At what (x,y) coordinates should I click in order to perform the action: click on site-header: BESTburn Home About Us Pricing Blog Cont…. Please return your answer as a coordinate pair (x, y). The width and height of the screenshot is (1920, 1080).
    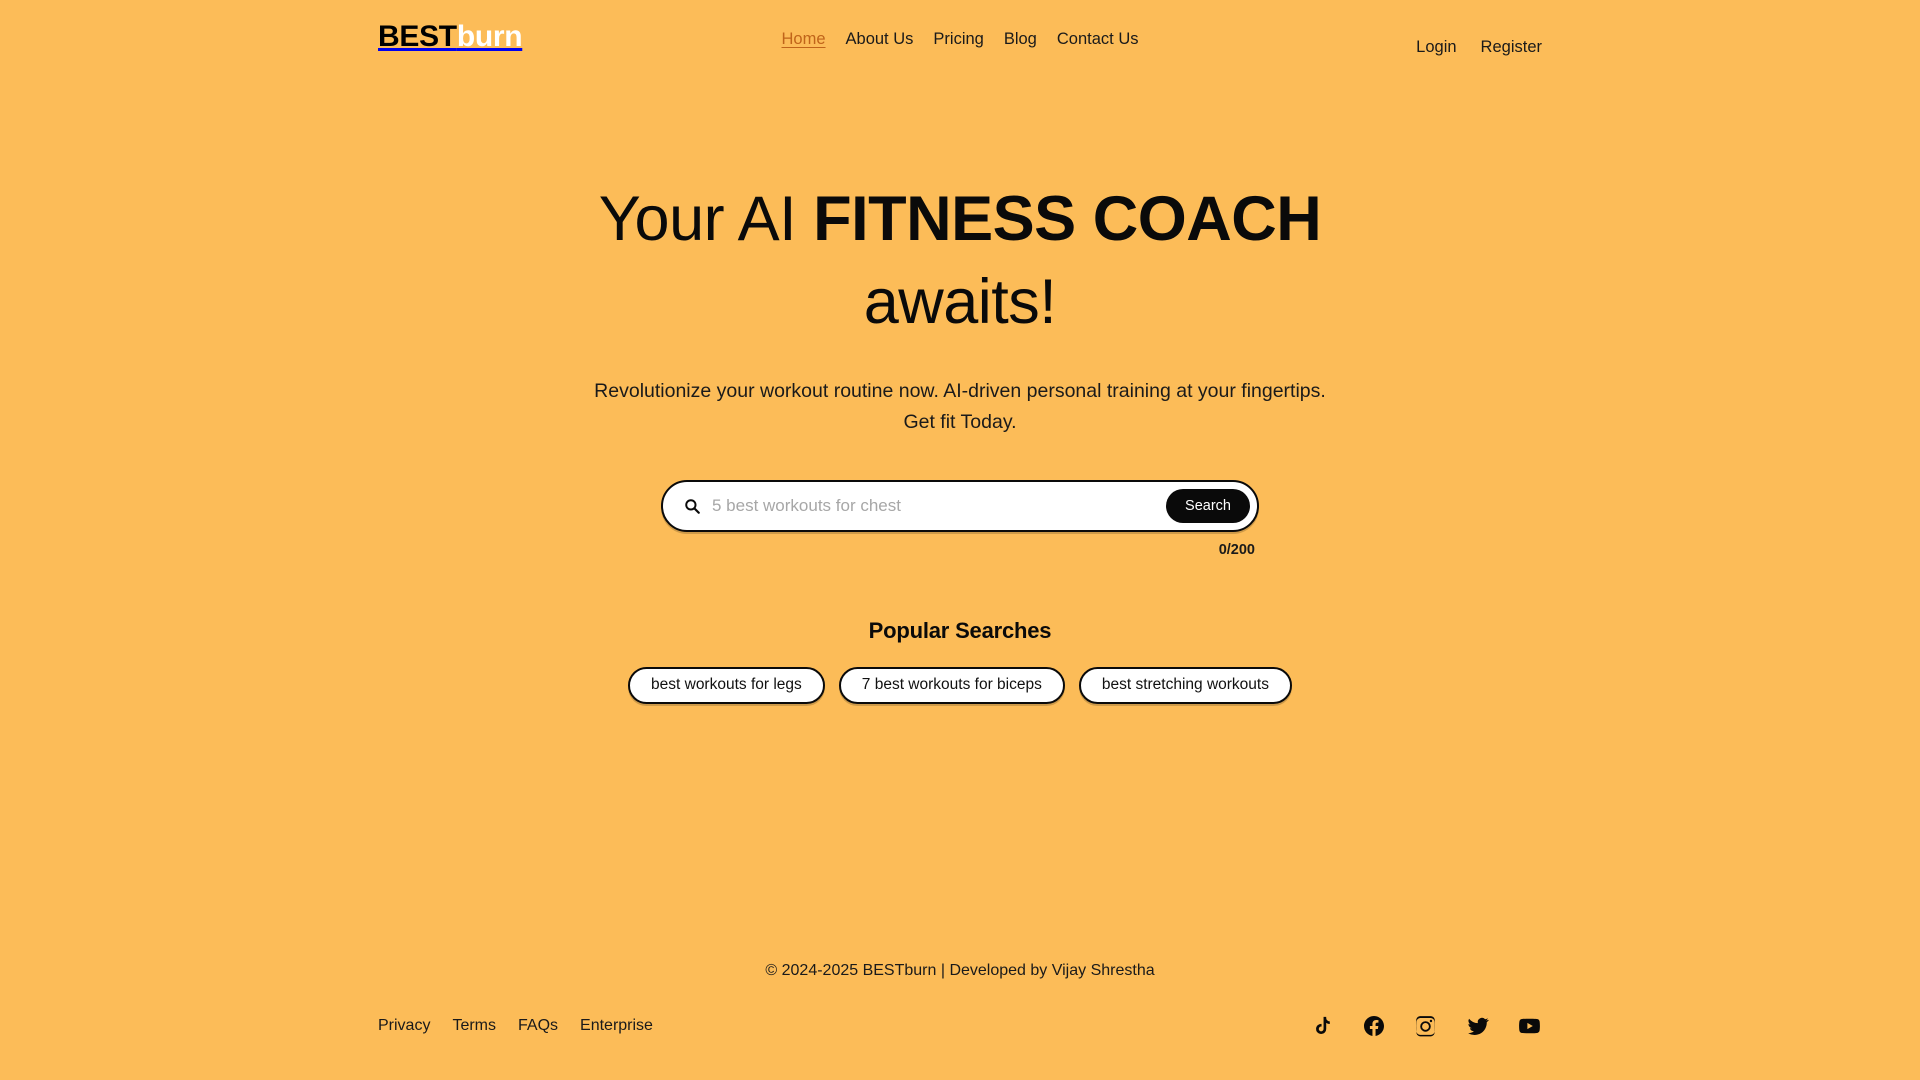
    Looking at the image, I should click on (960, 43).